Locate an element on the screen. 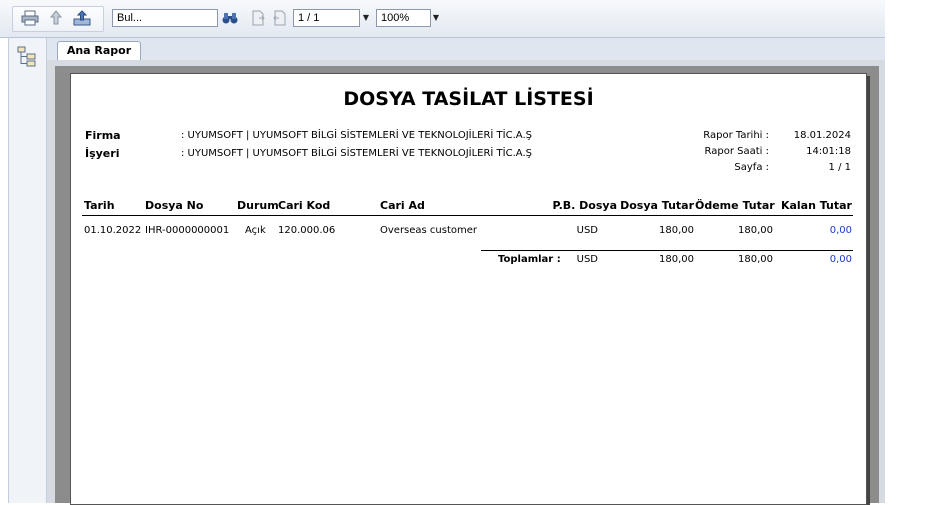  group-tree-panel is located at coordinates (27, 270).